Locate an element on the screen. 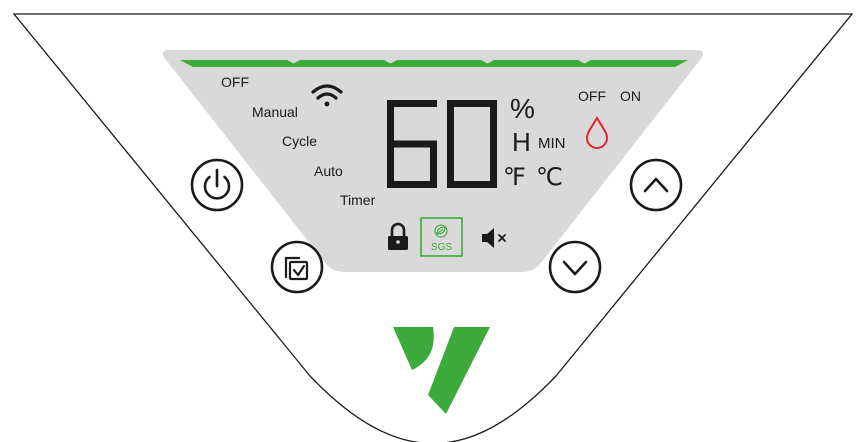  mode-label-cycle: Cycle is located at coordinates (299, 141).